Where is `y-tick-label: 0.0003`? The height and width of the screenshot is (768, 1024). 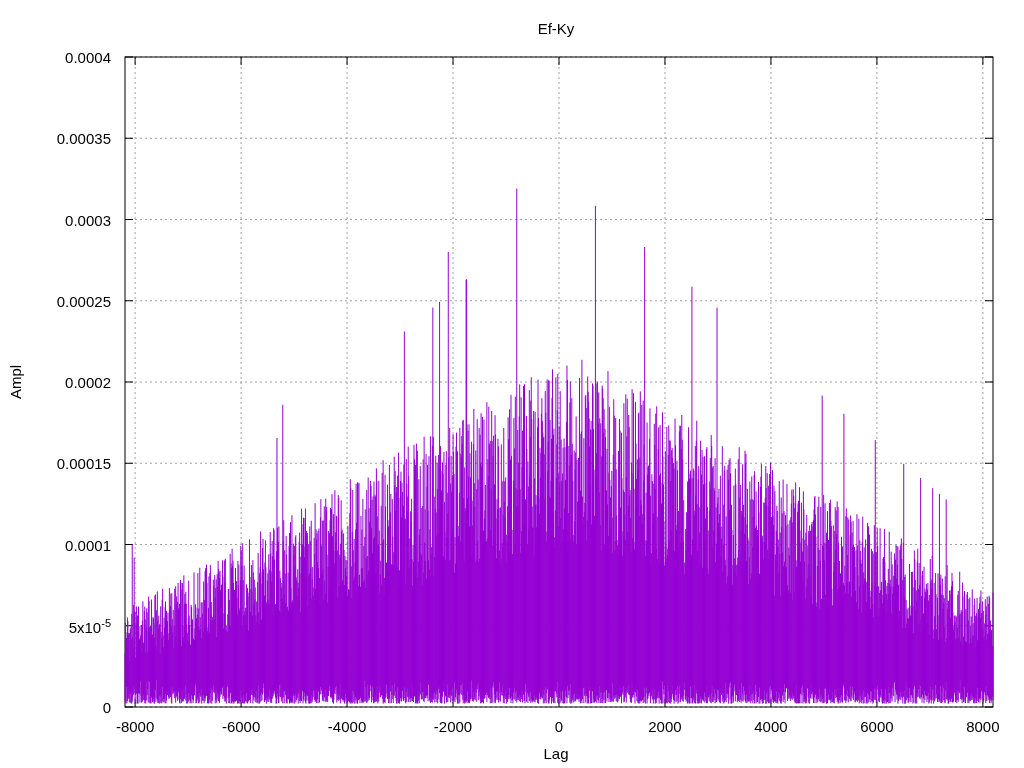
y-tick-label: 0.0003 is located at coordinates (88, 219).